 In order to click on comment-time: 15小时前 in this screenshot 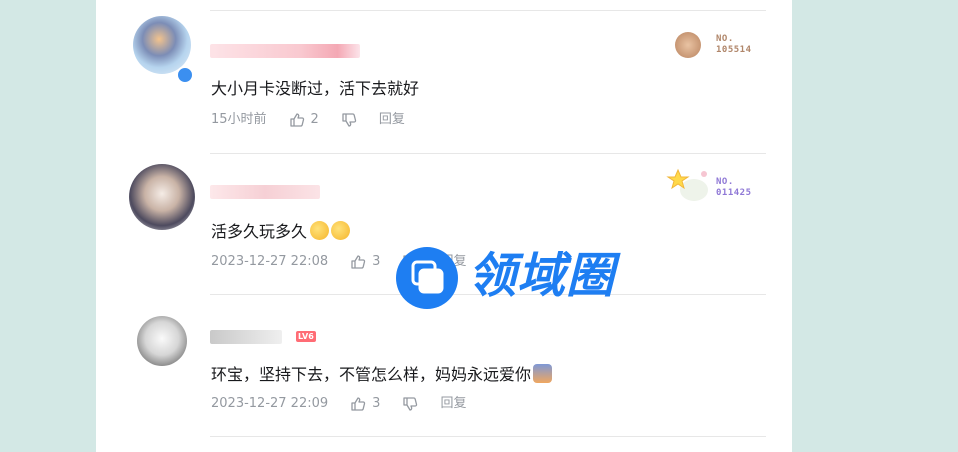, I will do `click(239, 119)`.